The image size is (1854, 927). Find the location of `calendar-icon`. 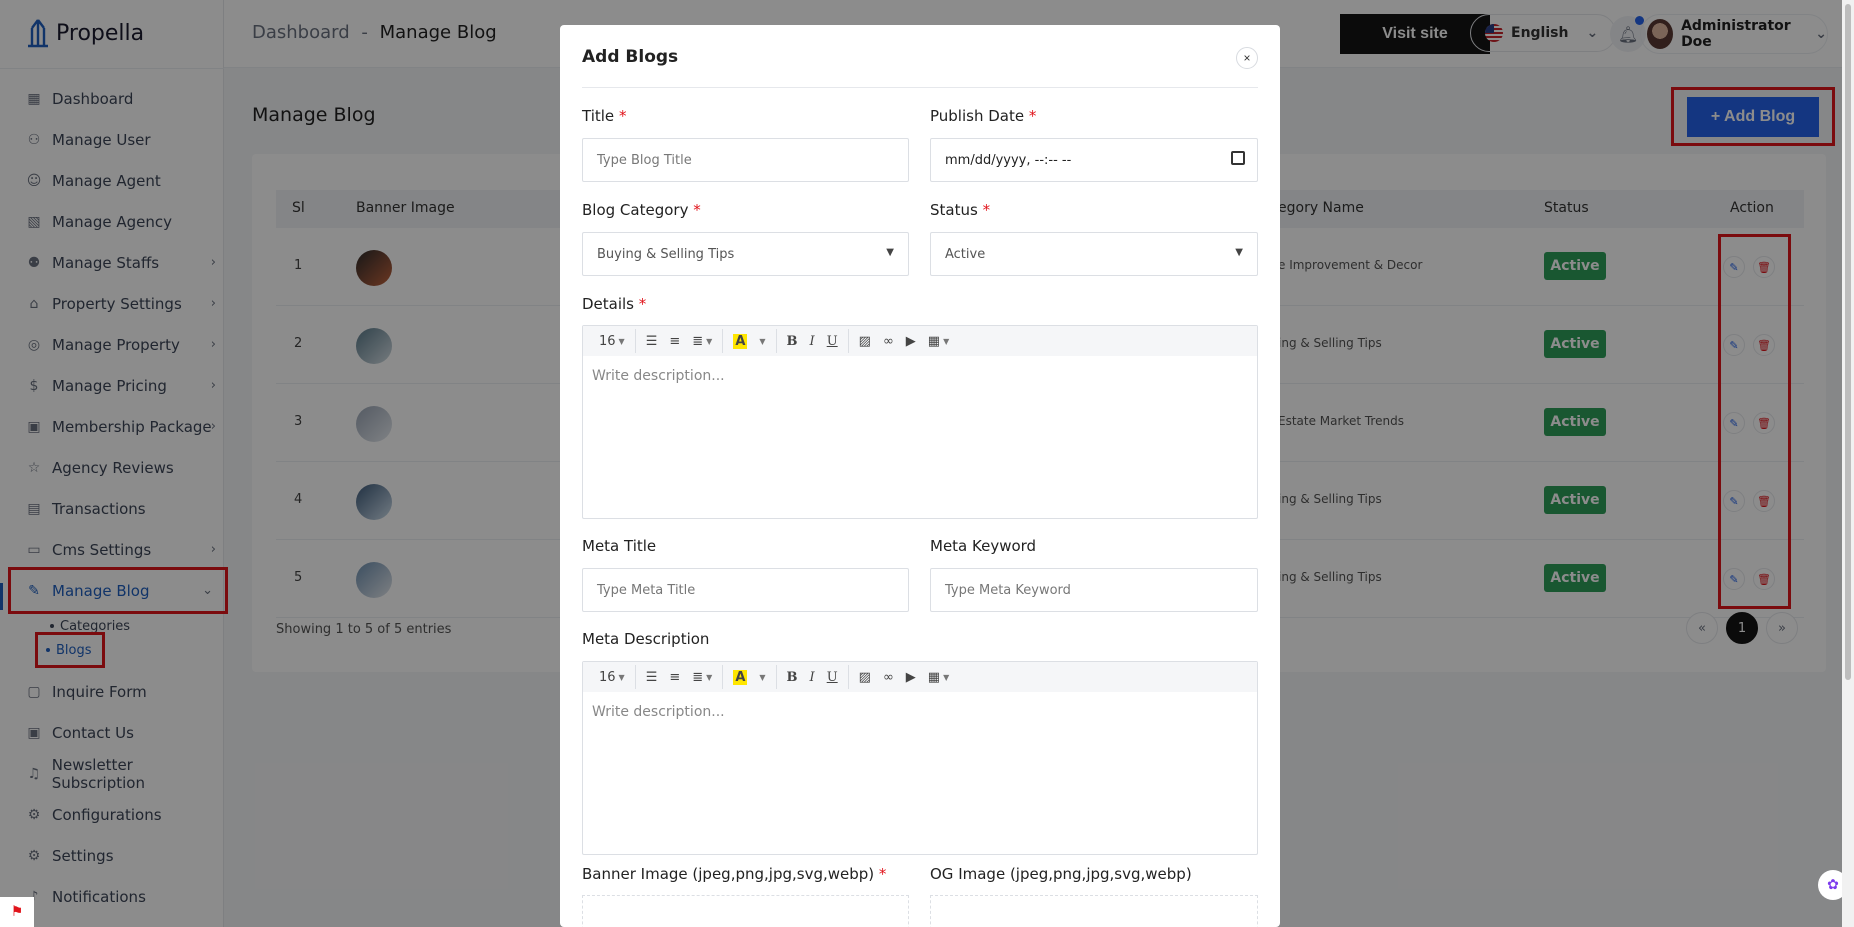

calendar-icon is located at coordinates (1238, 158).